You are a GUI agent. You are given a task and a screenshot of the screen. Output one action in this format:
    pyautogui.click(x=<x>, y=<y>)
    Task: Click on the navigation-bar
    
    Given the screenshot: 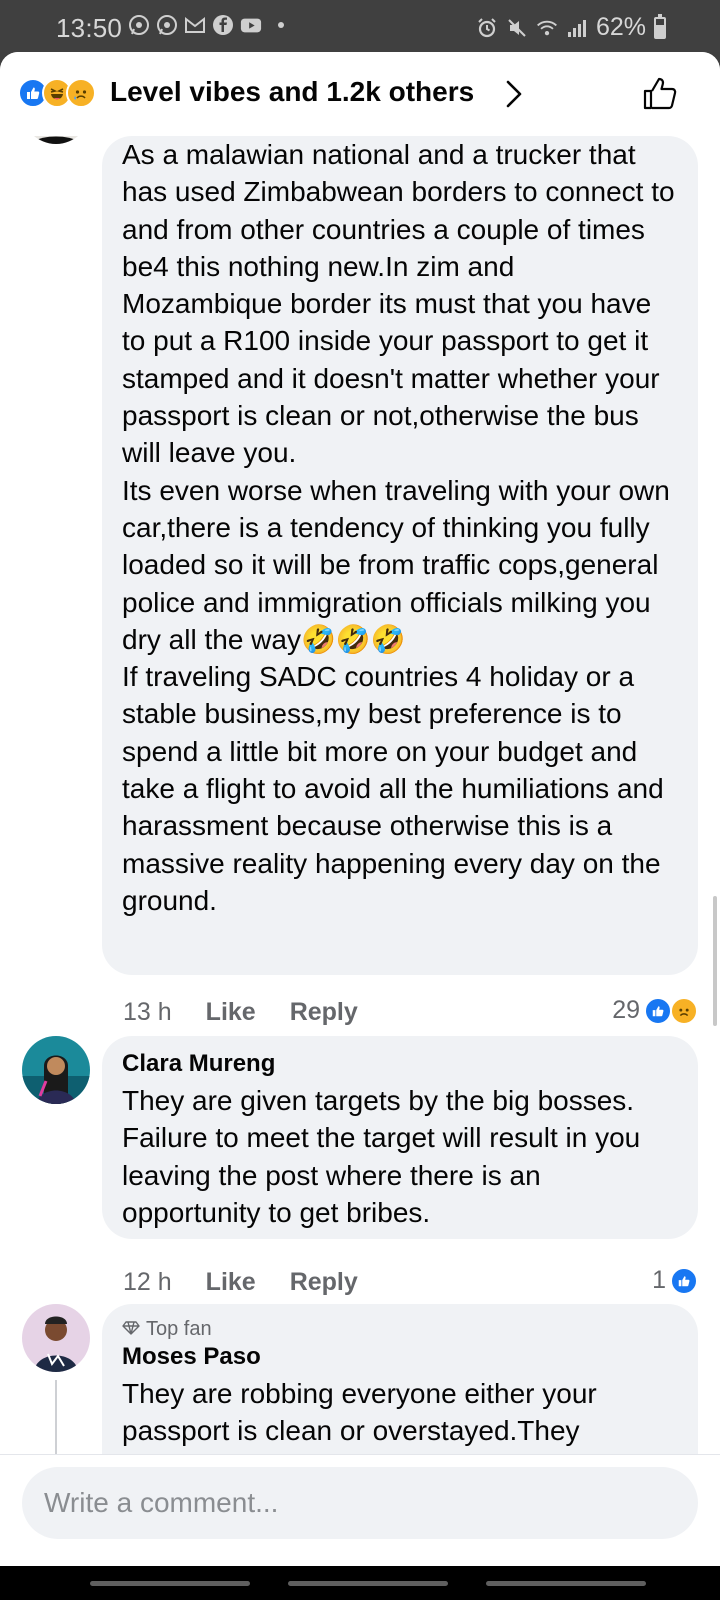 What is the action you would take?
    pyautogui.click(x=360, y=1583)
    